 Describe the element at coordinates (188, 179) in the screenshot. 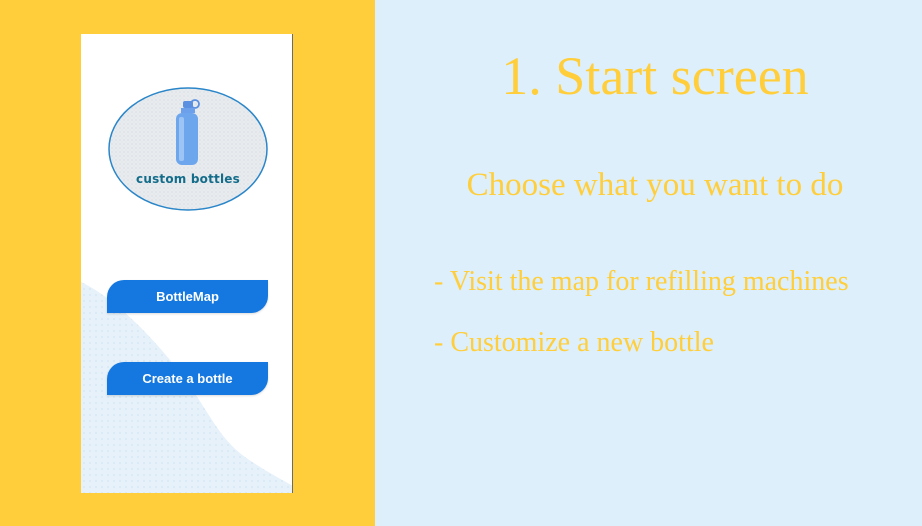

I see `logo-text: custom bottles` at that location.